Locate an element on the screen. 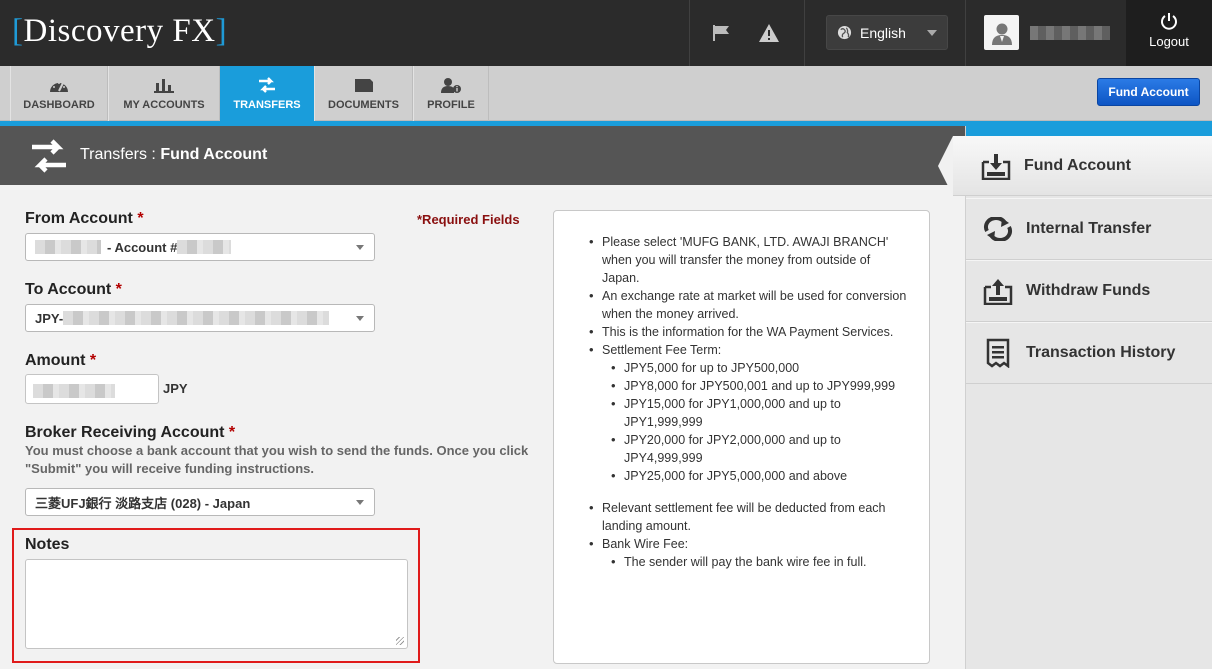  broker-account-label: Broker Receiving Account * is located at coordinates (130, 432).